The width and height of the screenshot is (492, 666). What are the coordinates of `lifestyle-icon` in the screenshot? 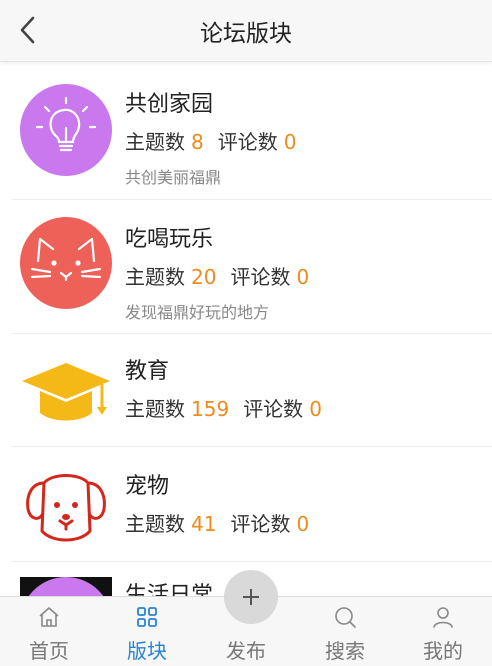 It's located at (66, 586).